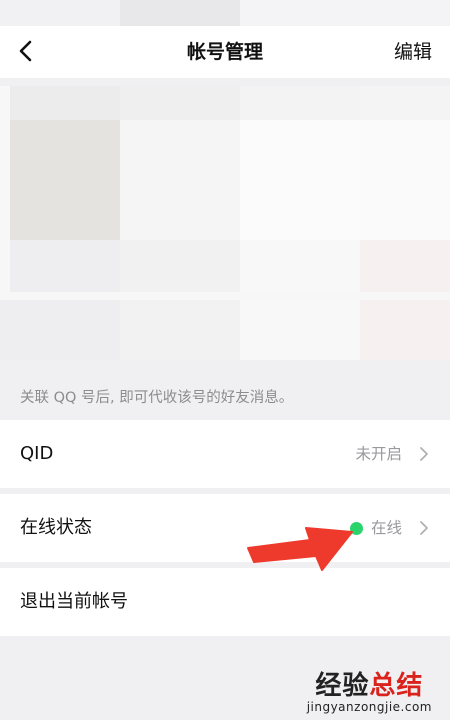 This screenshot has width=450, height=720. I want to click on edit-button: 编辑, so click(413, 52).